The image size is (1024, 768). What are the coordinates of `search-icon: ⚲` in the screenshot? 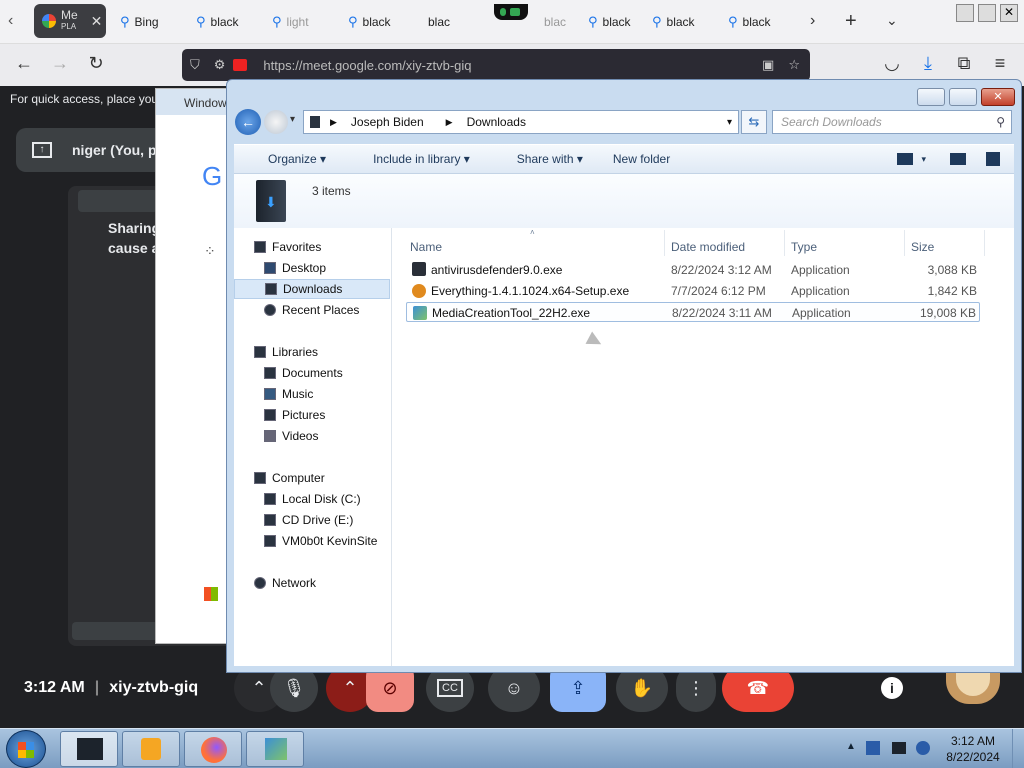 It's located at (1000, 122).